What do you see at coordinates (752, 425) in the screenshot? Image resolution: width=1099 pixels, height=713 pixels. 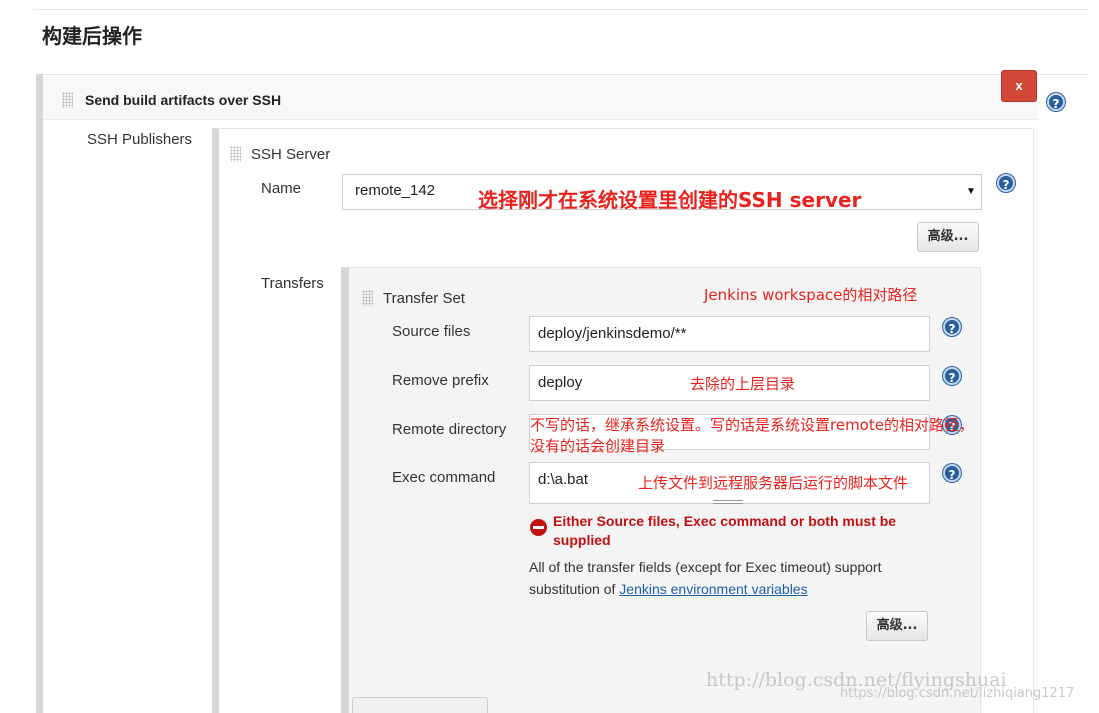 I see `remote-directory-annotation-line1: 不写的话，继承系统设置。写的话是系统设置remote的相对路径，` at bounding box center [752, 425].